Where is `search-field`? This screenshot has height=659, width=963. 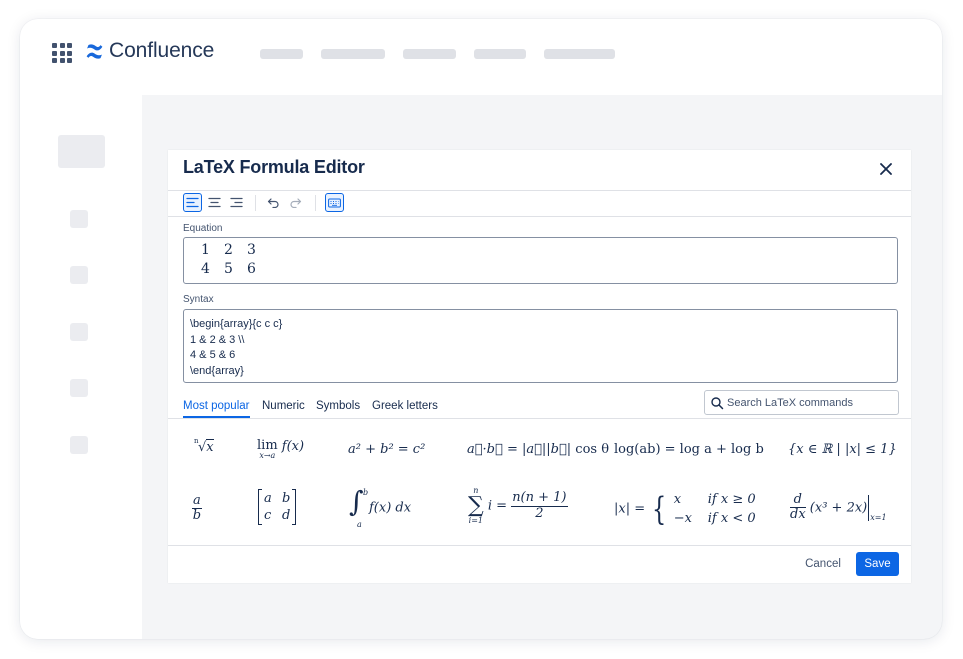
search-field is located at coordinates (801, 402).